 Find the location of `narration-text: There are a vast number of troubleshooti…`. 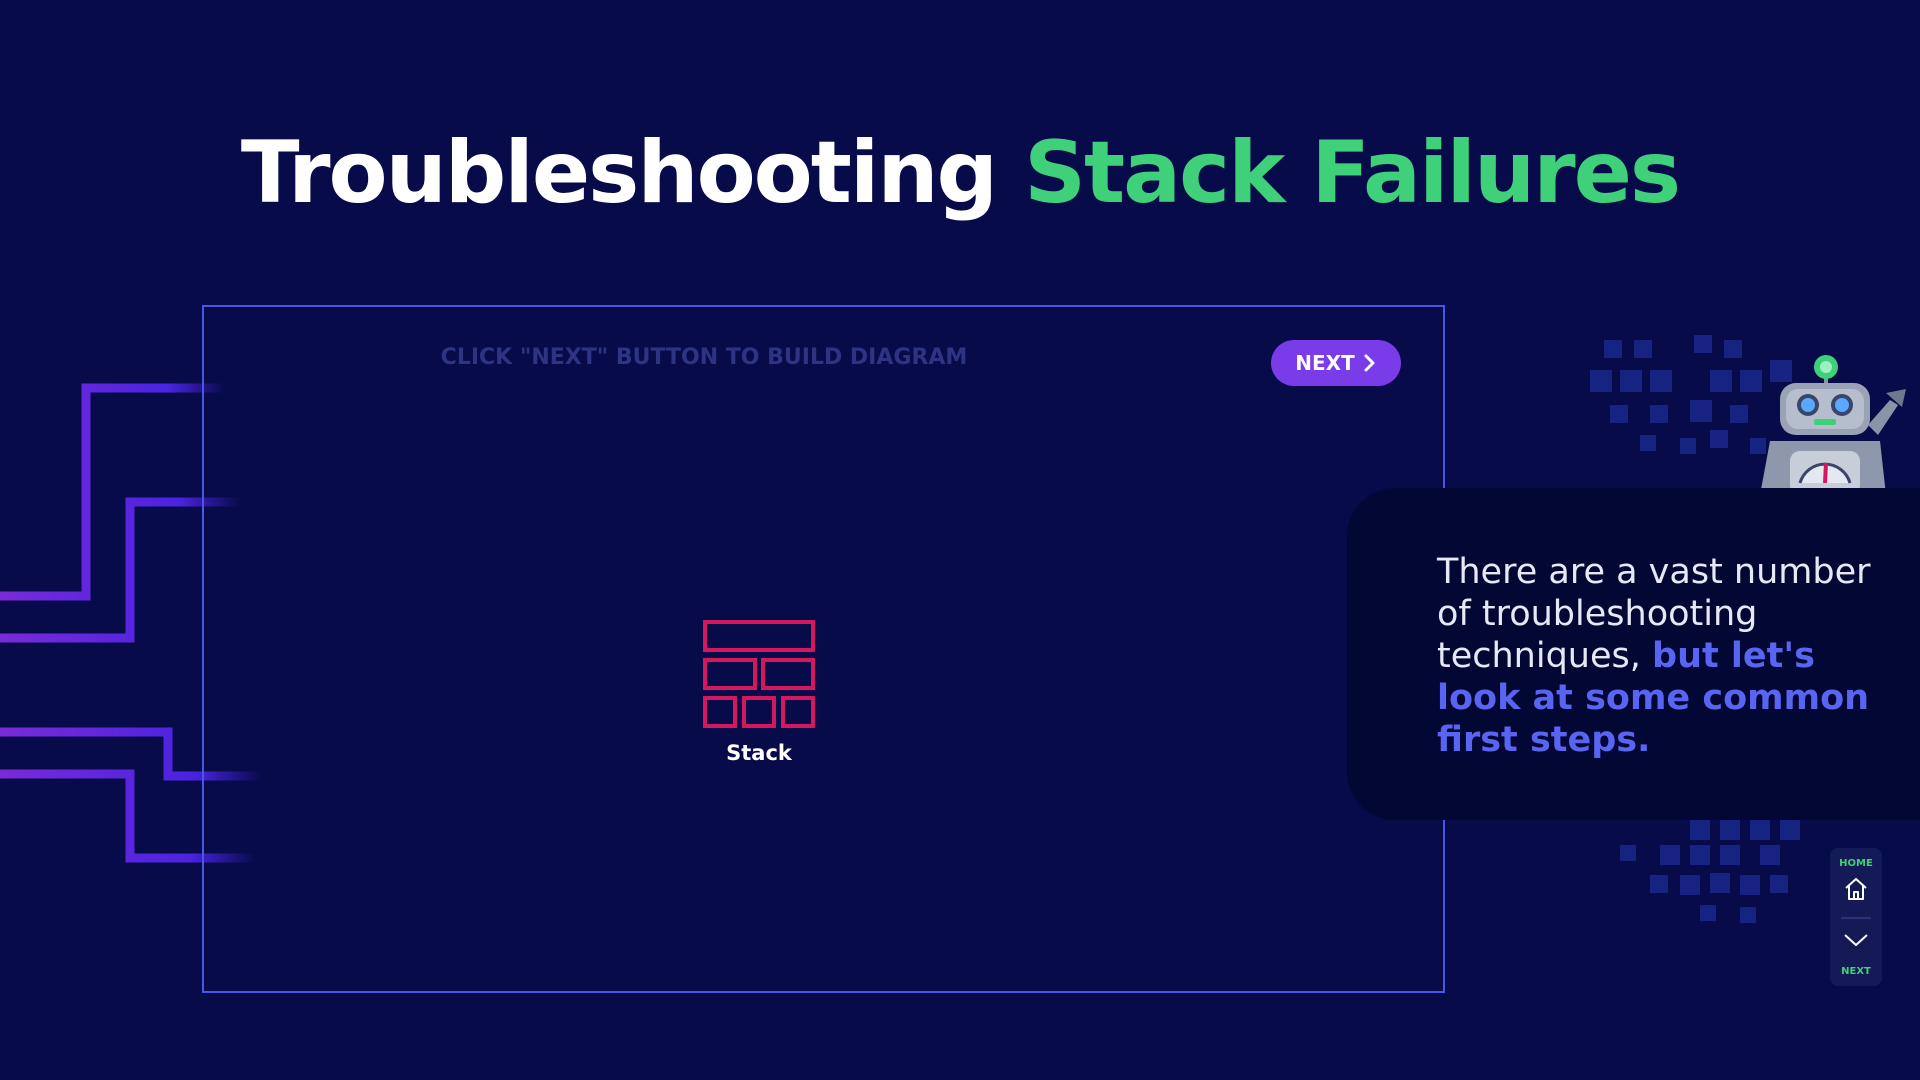

narration-text: There are a vast number of troubleshooti… is located at coordinates (1657, 656).